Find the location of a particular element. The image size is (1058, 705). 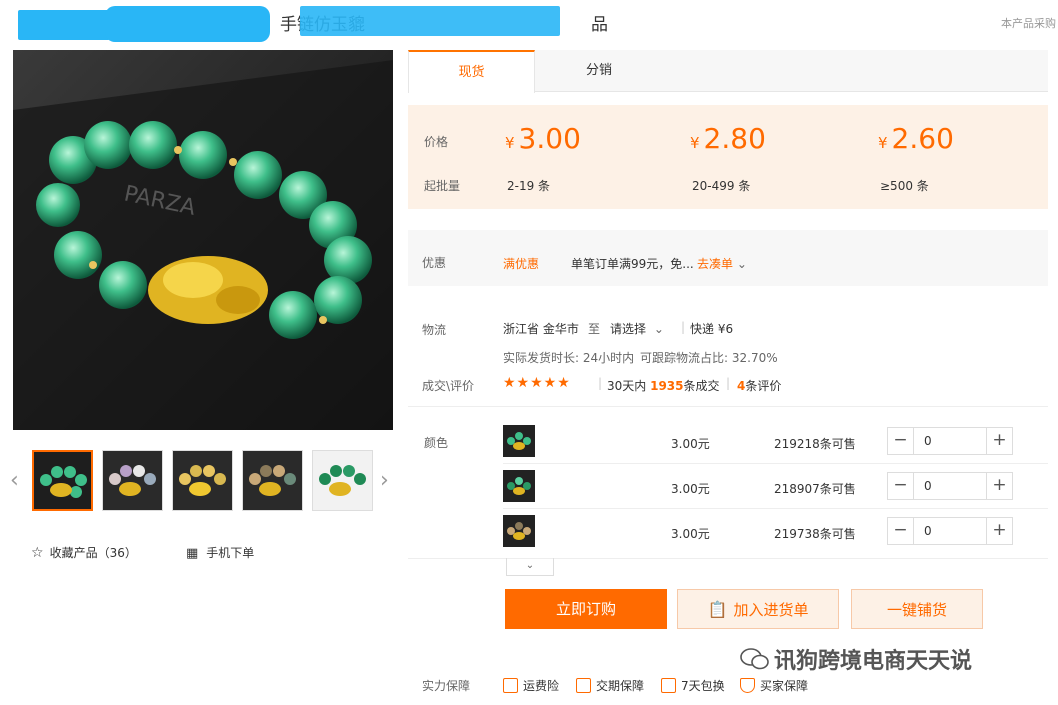

guarantee-exchange-label: 7天包换 is located at coordinates (703, 686).